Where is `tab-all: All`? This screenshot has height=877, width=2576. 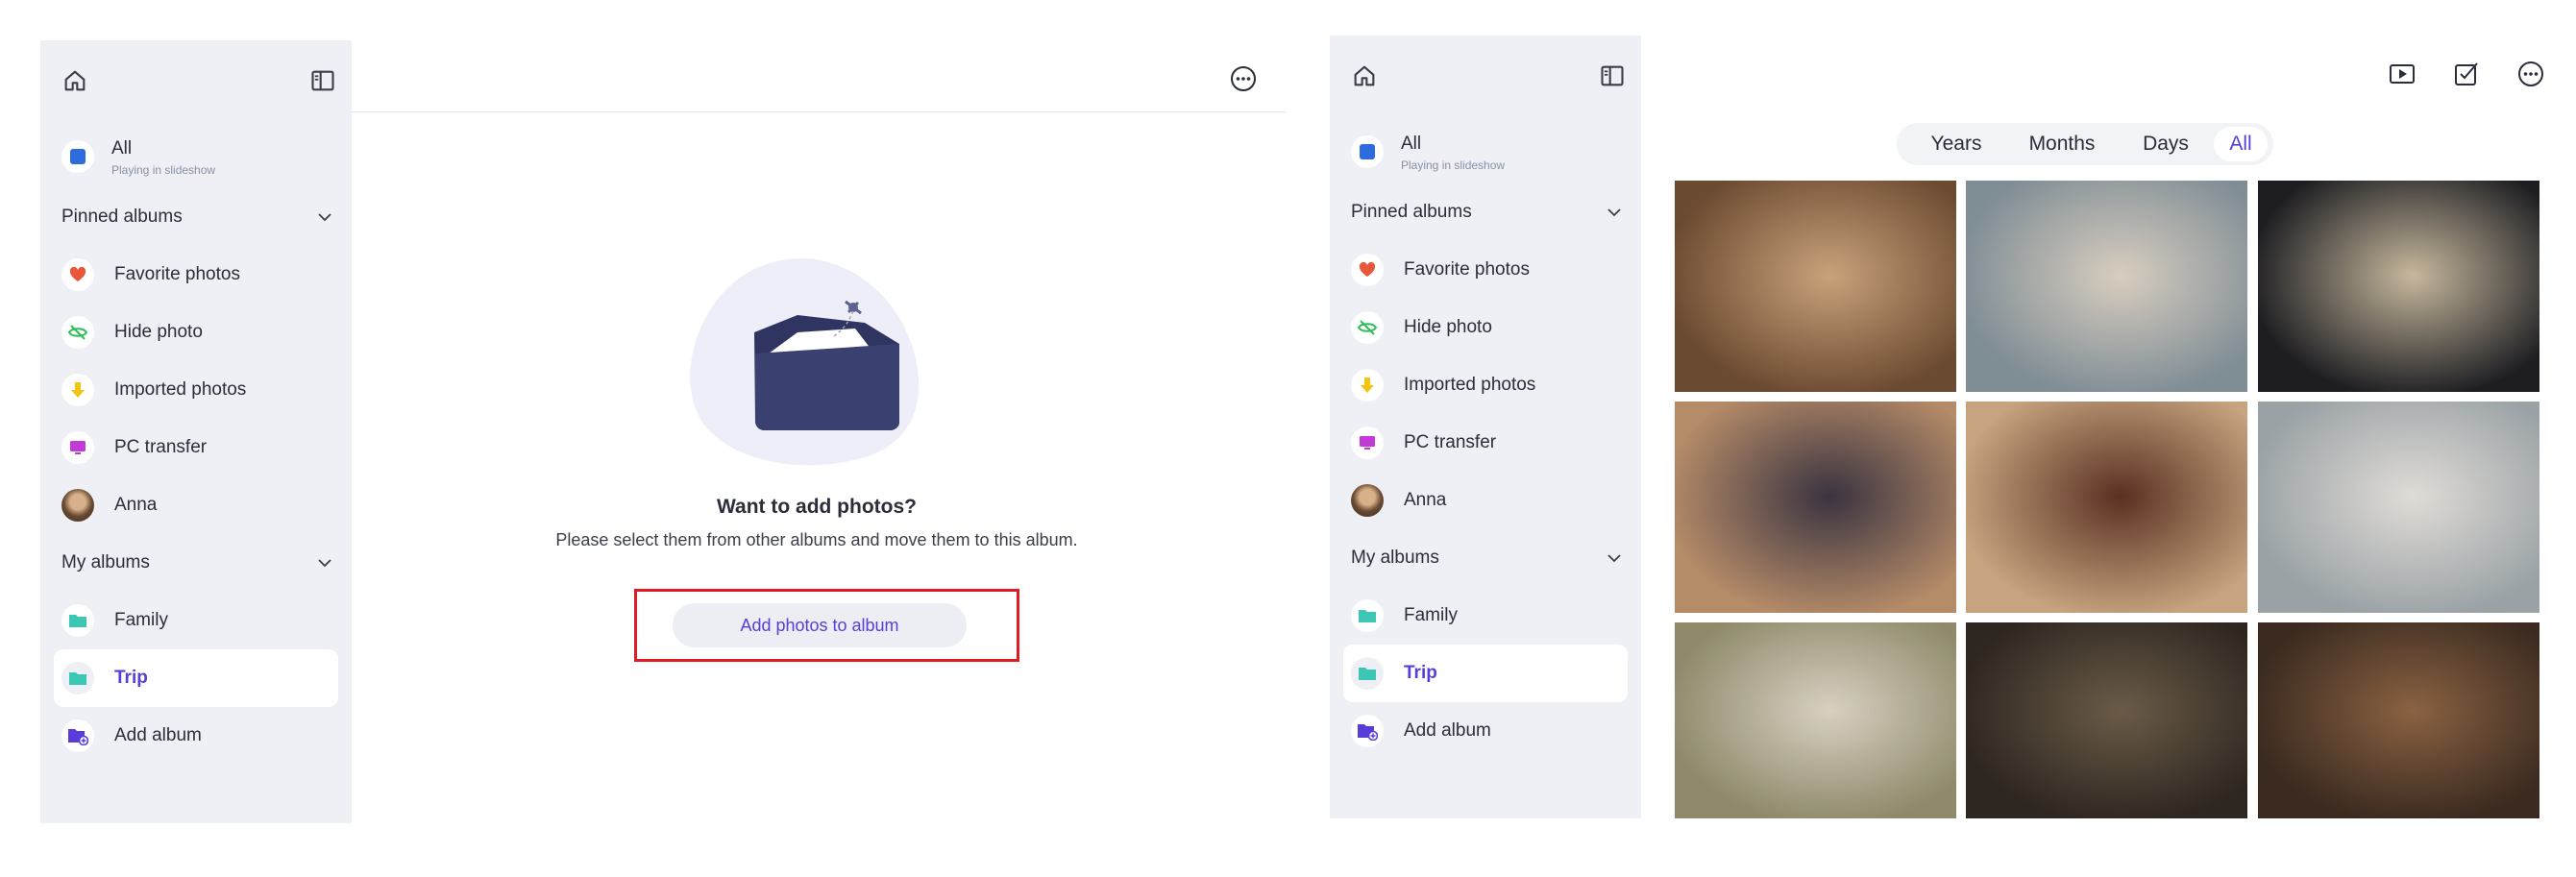
tab-all: All is located at coordinates (2241, 144).